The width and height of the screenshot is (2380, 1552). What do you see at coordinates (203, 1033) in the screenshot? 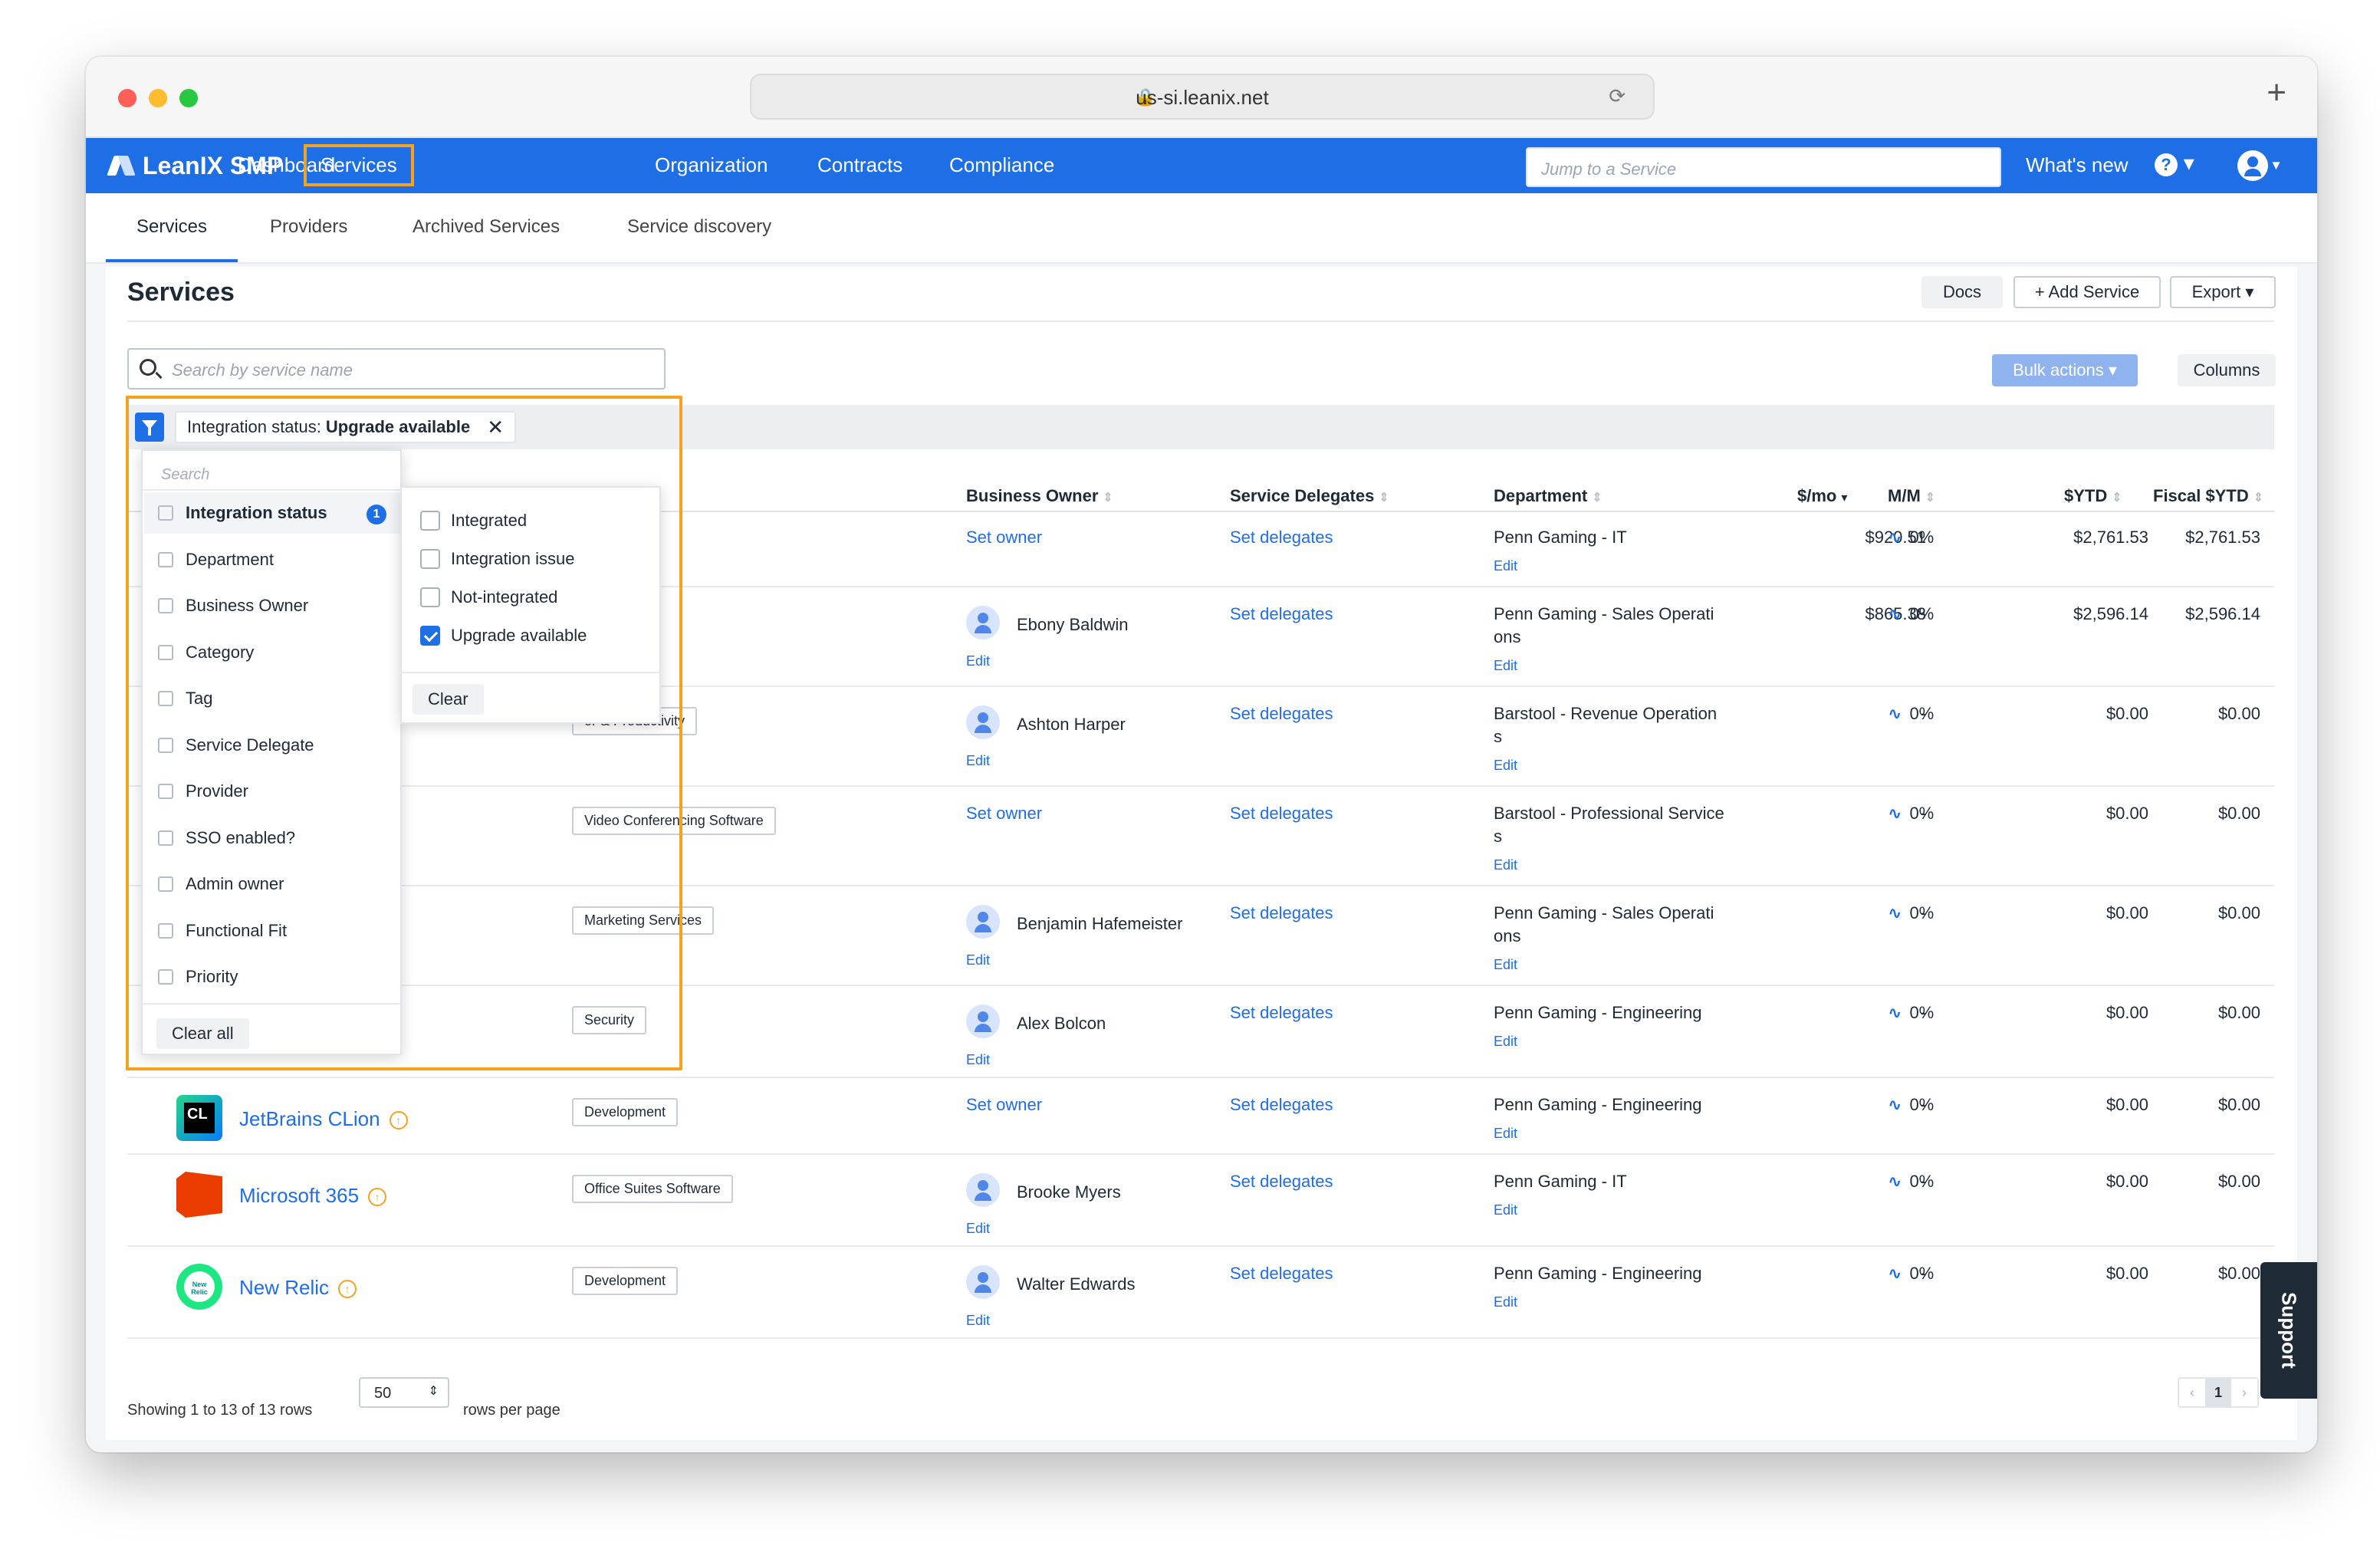
I see `clear-all-button: Clear all` at bounding box center [203, 1033].